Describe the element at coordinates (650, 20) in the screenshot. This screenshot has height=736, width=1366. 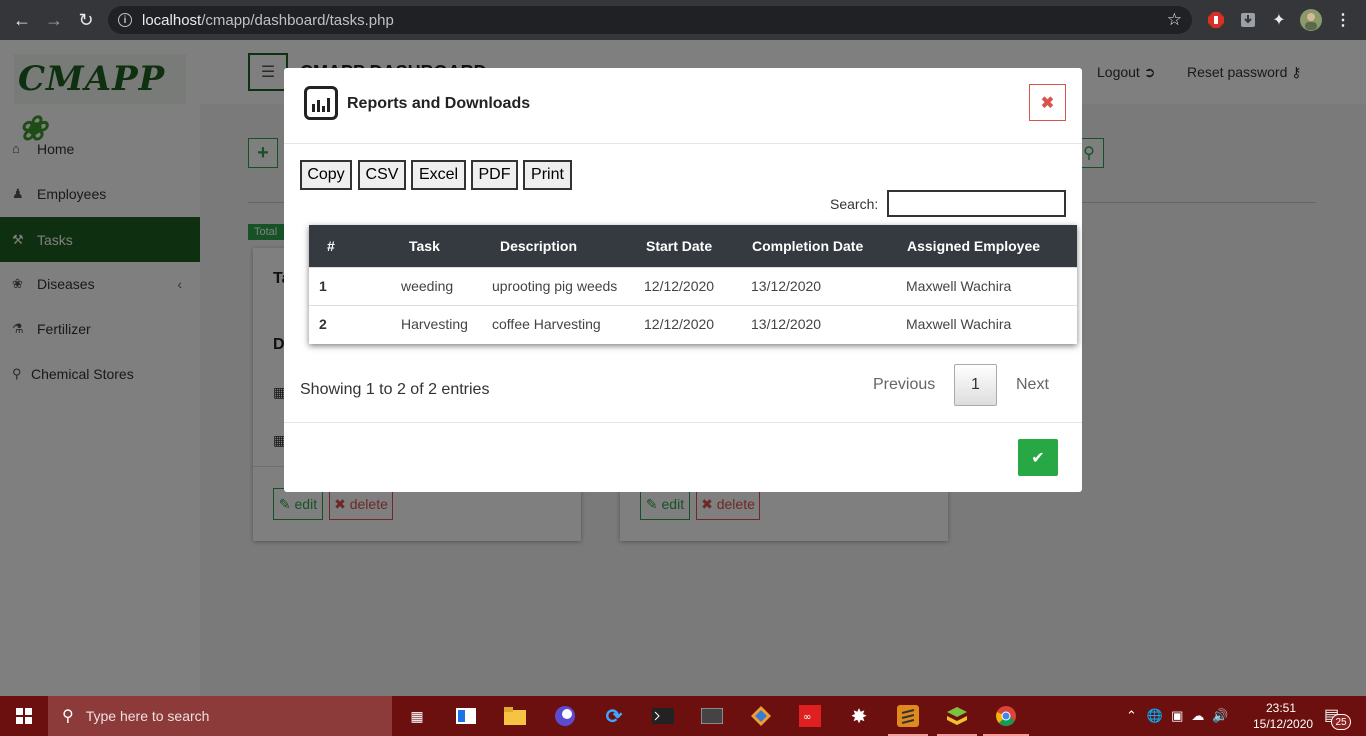
I see `address-bar: i localhost/cmapp/dashboard/tasks.php ☆` at that location.